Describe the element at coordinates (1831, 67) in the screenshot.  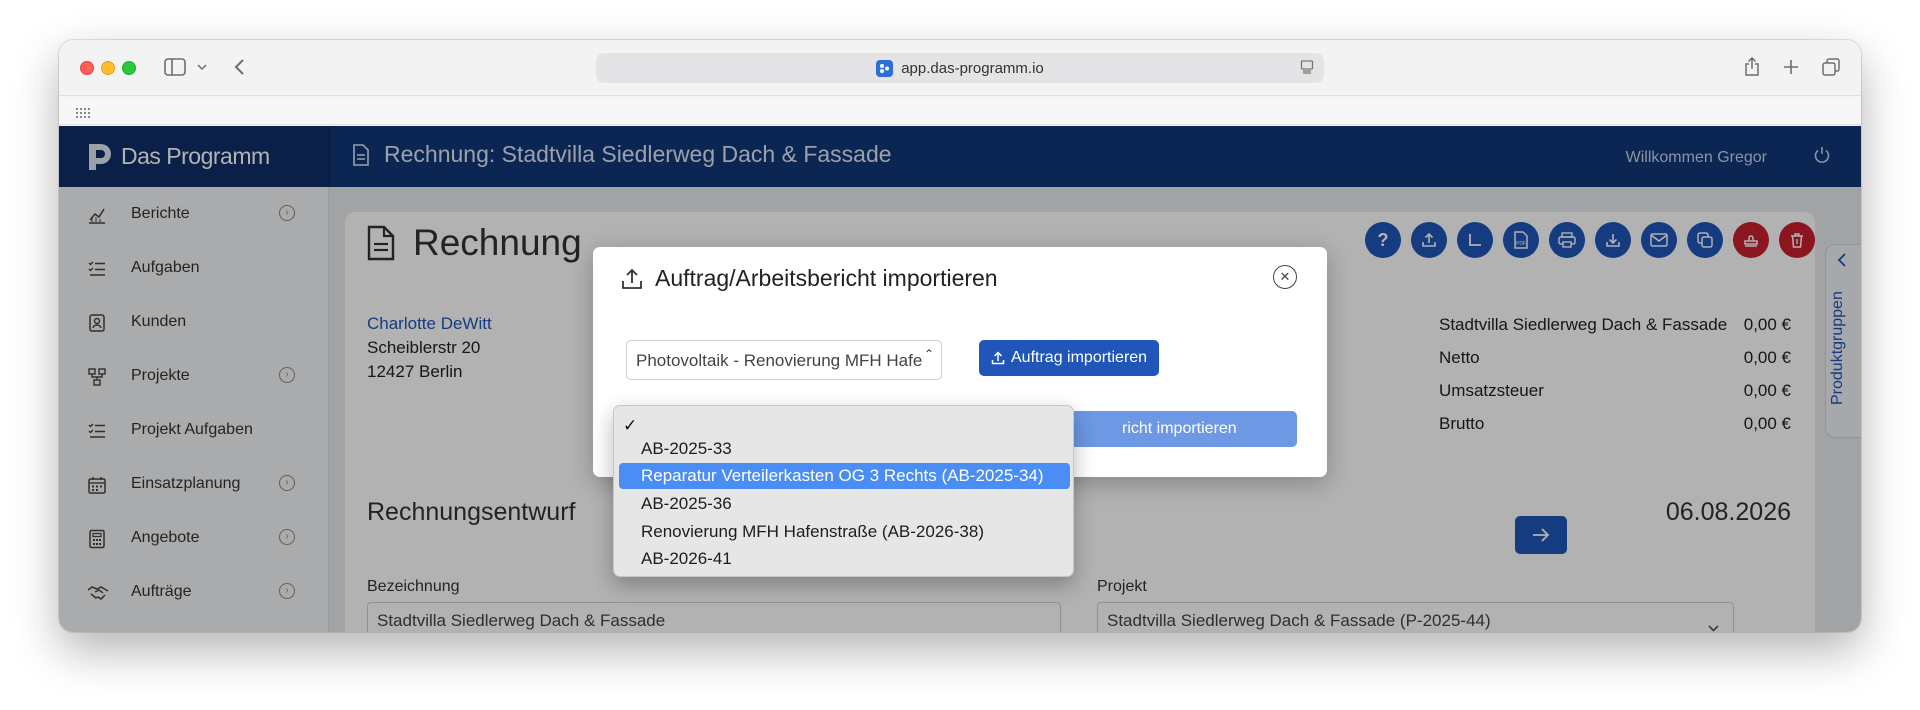
I see `tab-overview-icon` at that location.